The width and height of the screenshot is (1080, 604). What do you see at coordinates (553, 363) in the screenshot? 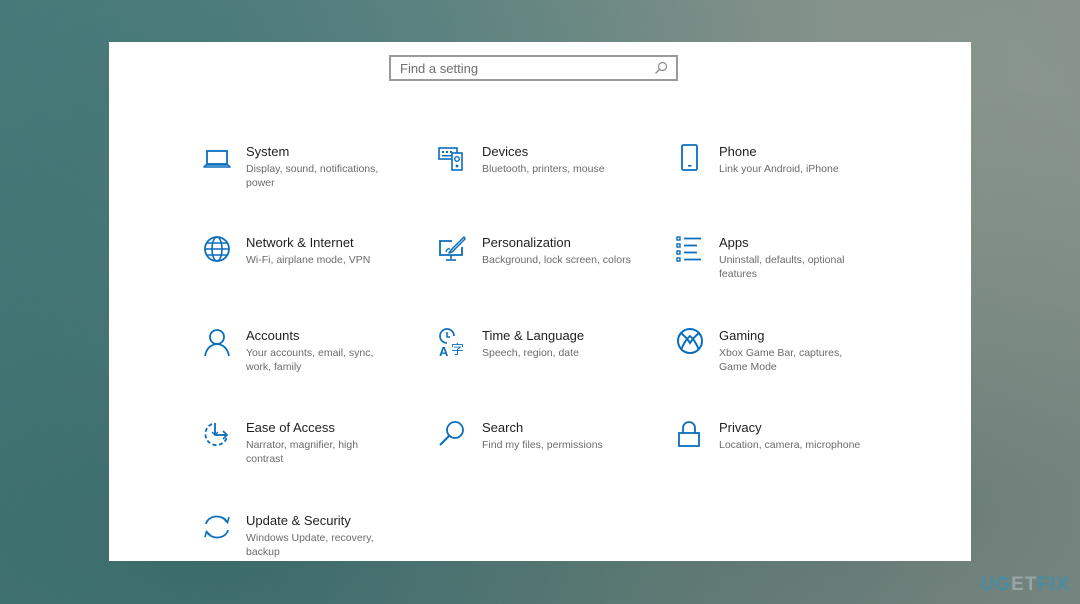
I see `category-time-language: A字 Time & Language Speech, region, date` at bounding box center [553, 363].